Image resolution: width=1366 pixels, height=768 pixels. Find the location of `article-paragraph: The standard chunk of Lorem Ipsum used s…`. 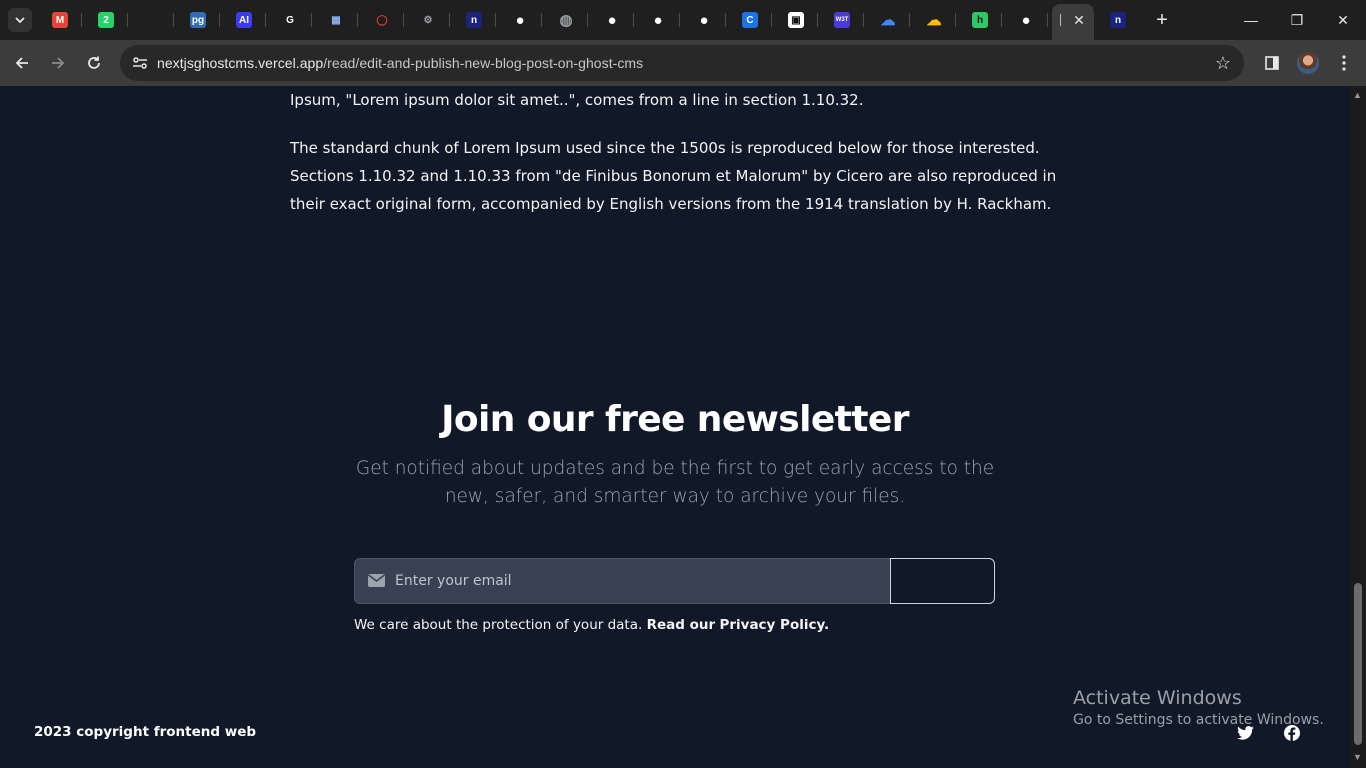

article-paragraph: The standard chunk of Lorem Ipsum used s… is located at coordinates (673, 176).